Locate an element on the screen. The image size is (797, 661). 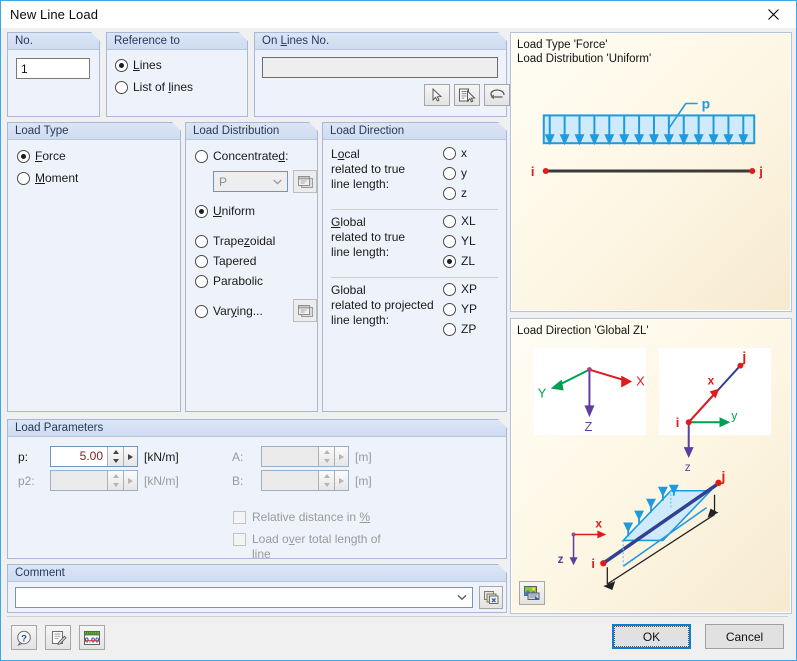
radio-direction-x: x is located at coordinates (455, 153).